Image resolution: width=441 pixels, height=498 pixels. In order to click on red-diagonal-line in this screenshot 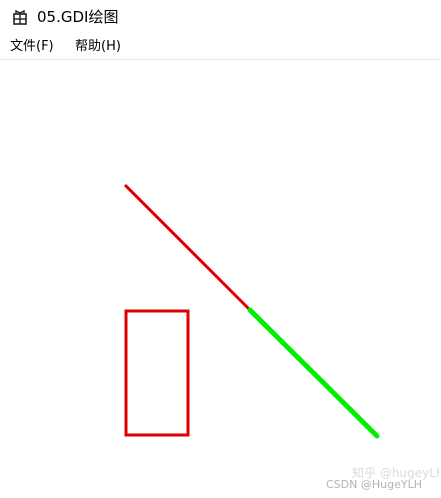, I will do `click(187, 247)`.